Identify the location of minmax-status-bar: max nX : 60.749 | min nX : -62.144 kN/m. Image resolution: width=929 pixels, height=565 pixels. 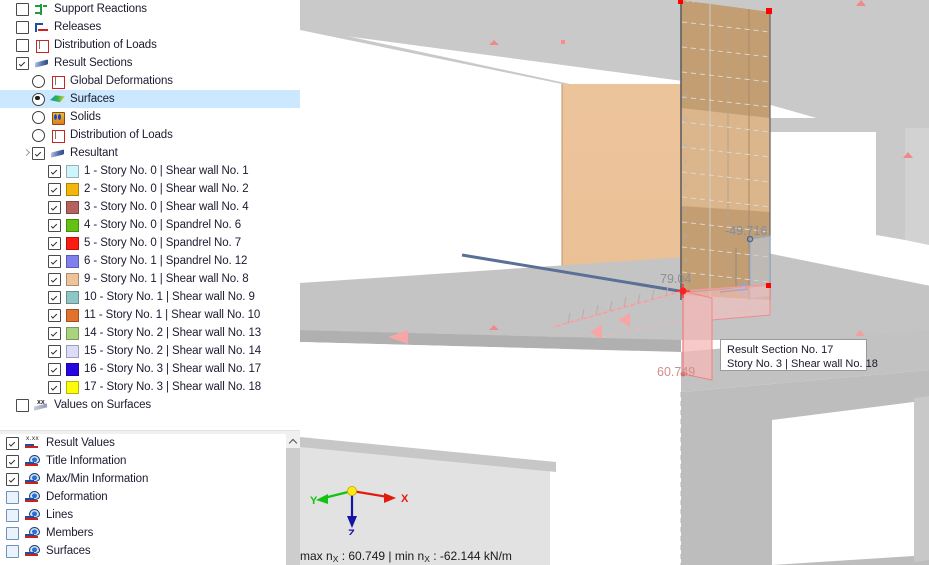
(614, 556).